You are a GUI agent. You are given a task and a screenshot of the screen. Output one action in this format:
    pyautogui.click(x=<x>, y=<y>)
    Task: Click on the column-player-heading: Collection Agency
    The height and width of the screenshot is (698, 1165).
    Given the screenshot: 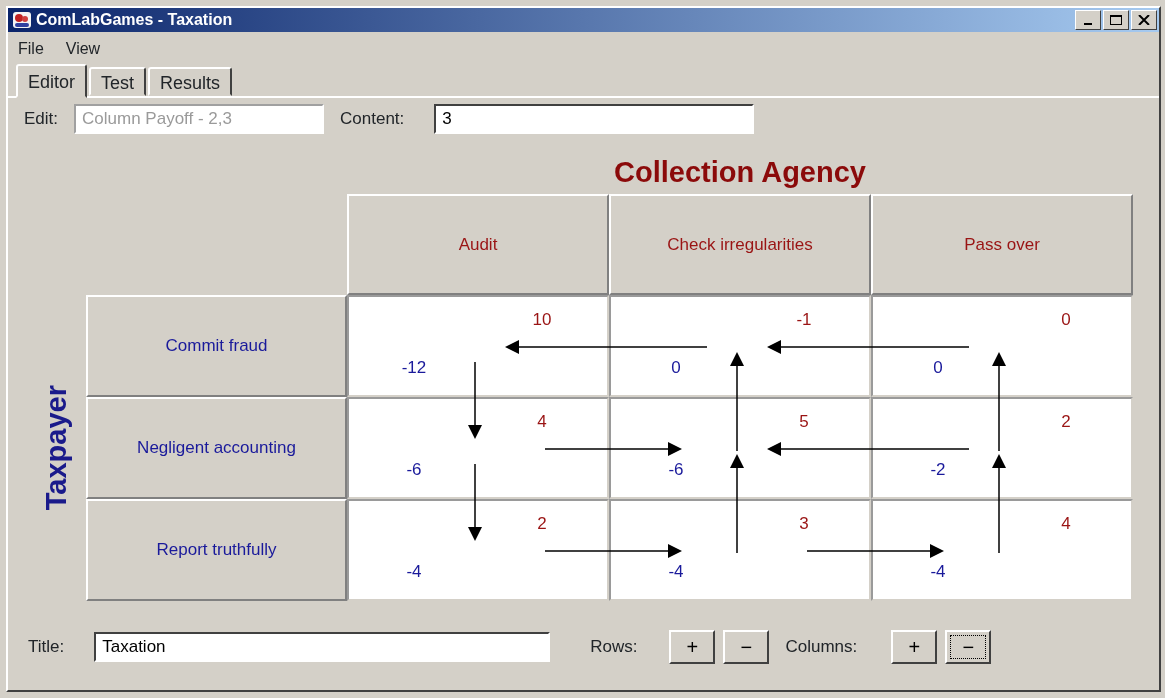 What is the action you would take?
    pyautogui.click(x=740, y=172)
    